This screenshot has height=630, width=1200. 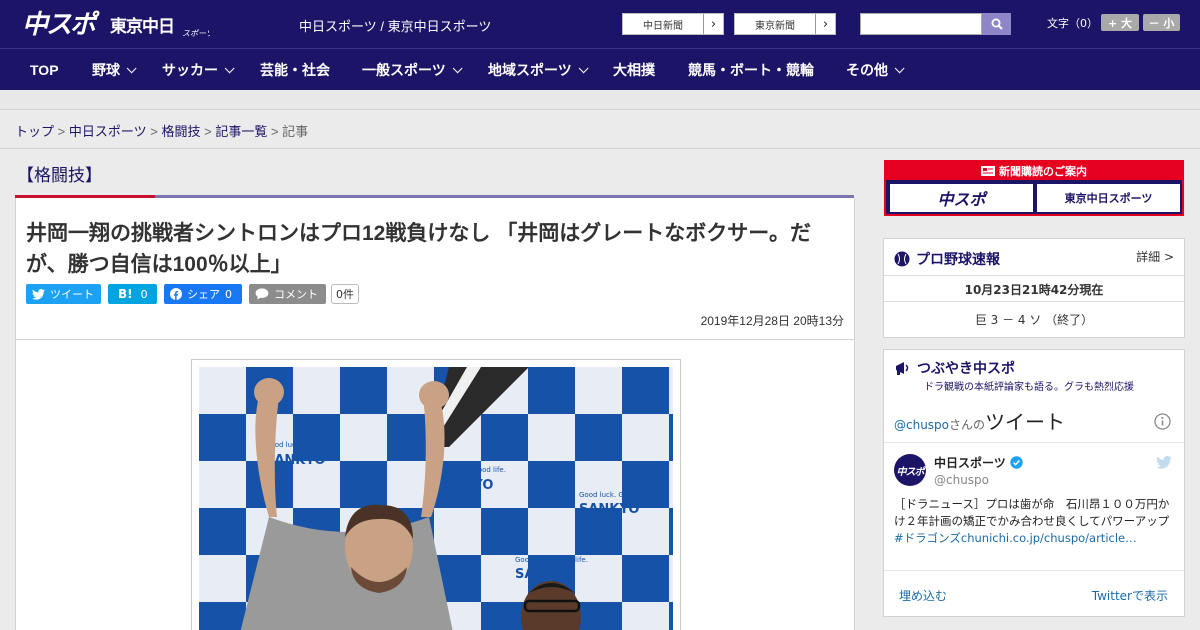 I want to click on nav-label: 一般スポーツ, so click(x=404, y=70).